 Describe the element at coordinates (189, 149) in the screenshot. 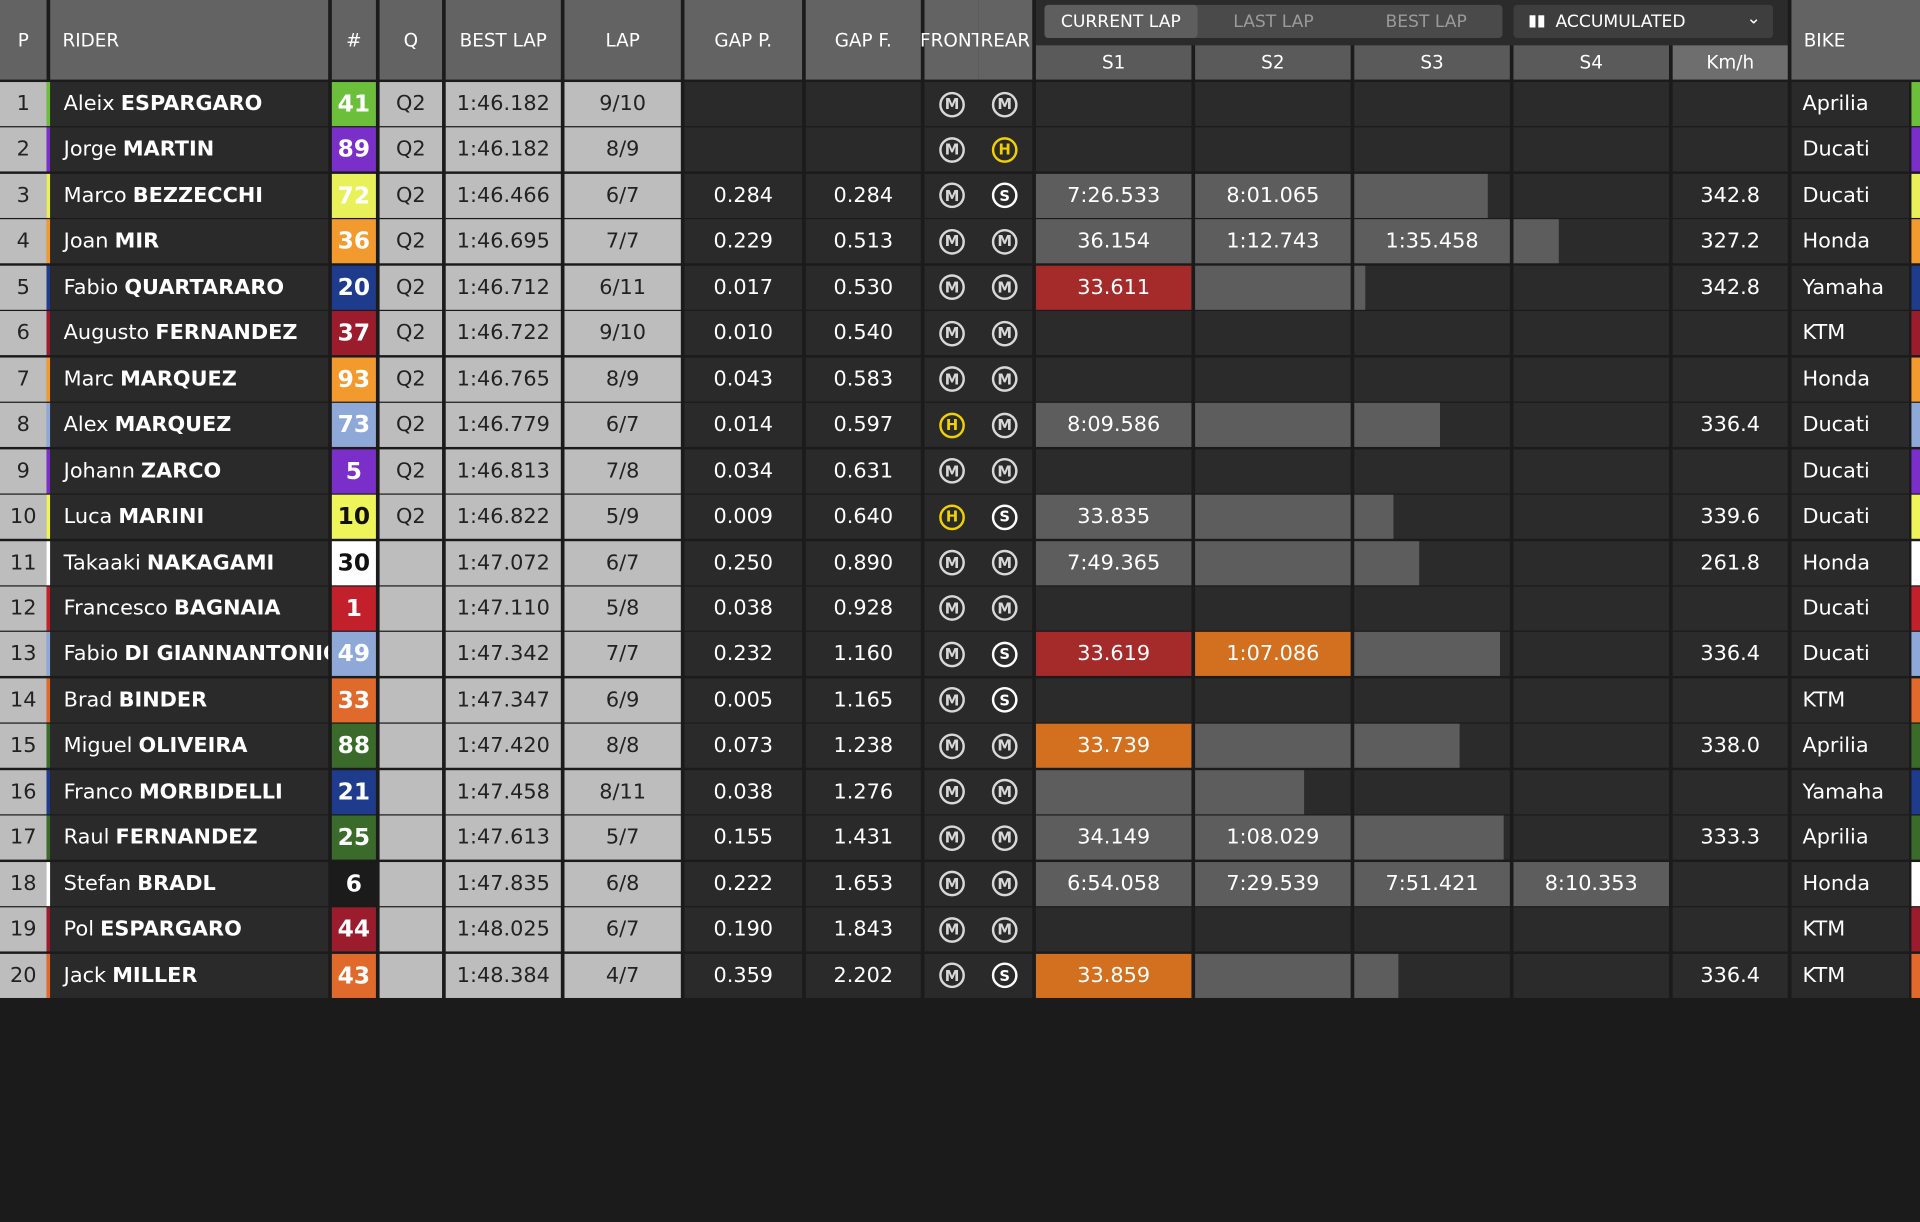

I see `rider-name: Jorge MARTIN` at that location.